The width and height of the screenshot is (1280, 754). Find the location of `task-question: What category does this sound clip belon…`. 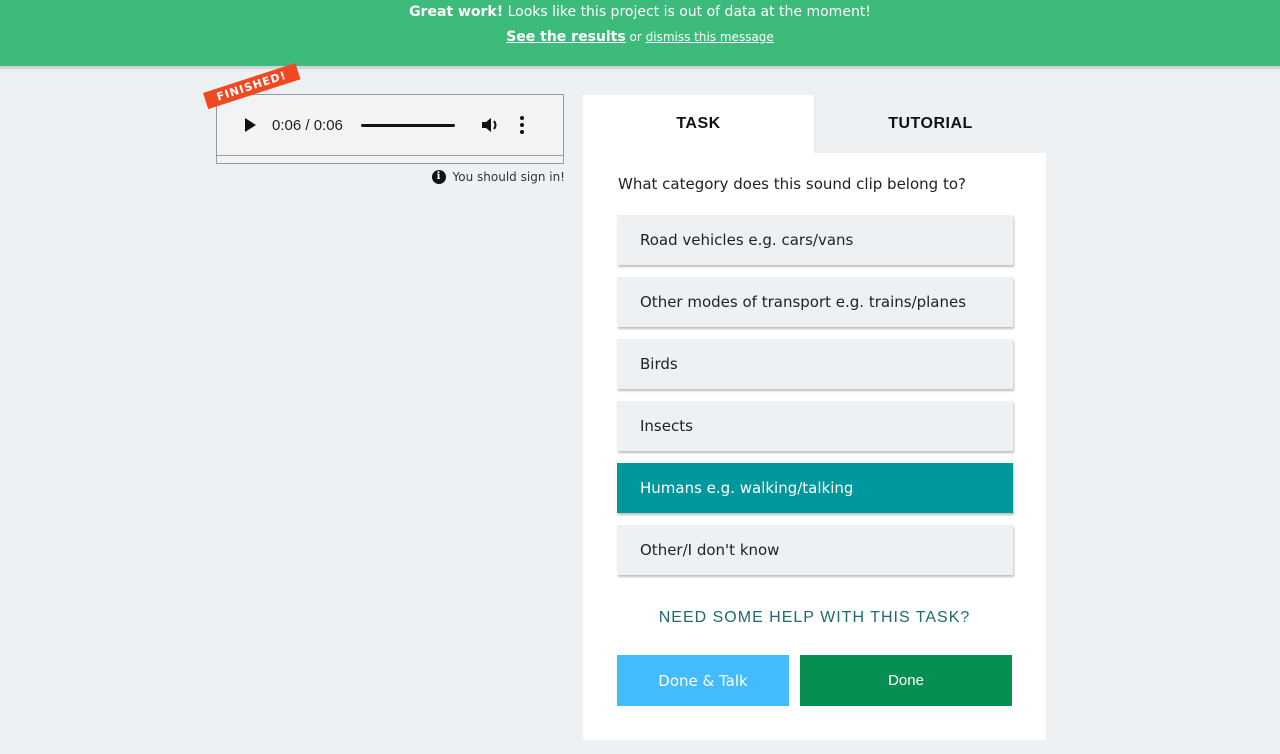

task-question: What category does this sound clip belon… is located at coordinates (792, 184).